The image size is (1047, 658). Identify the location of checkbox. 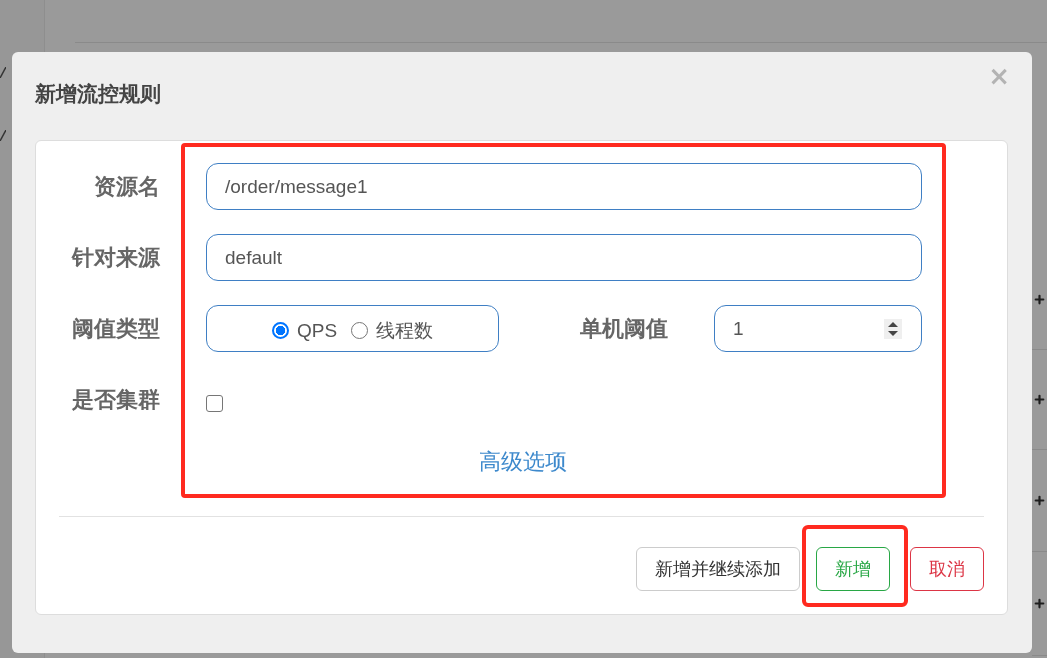
(214, 403).